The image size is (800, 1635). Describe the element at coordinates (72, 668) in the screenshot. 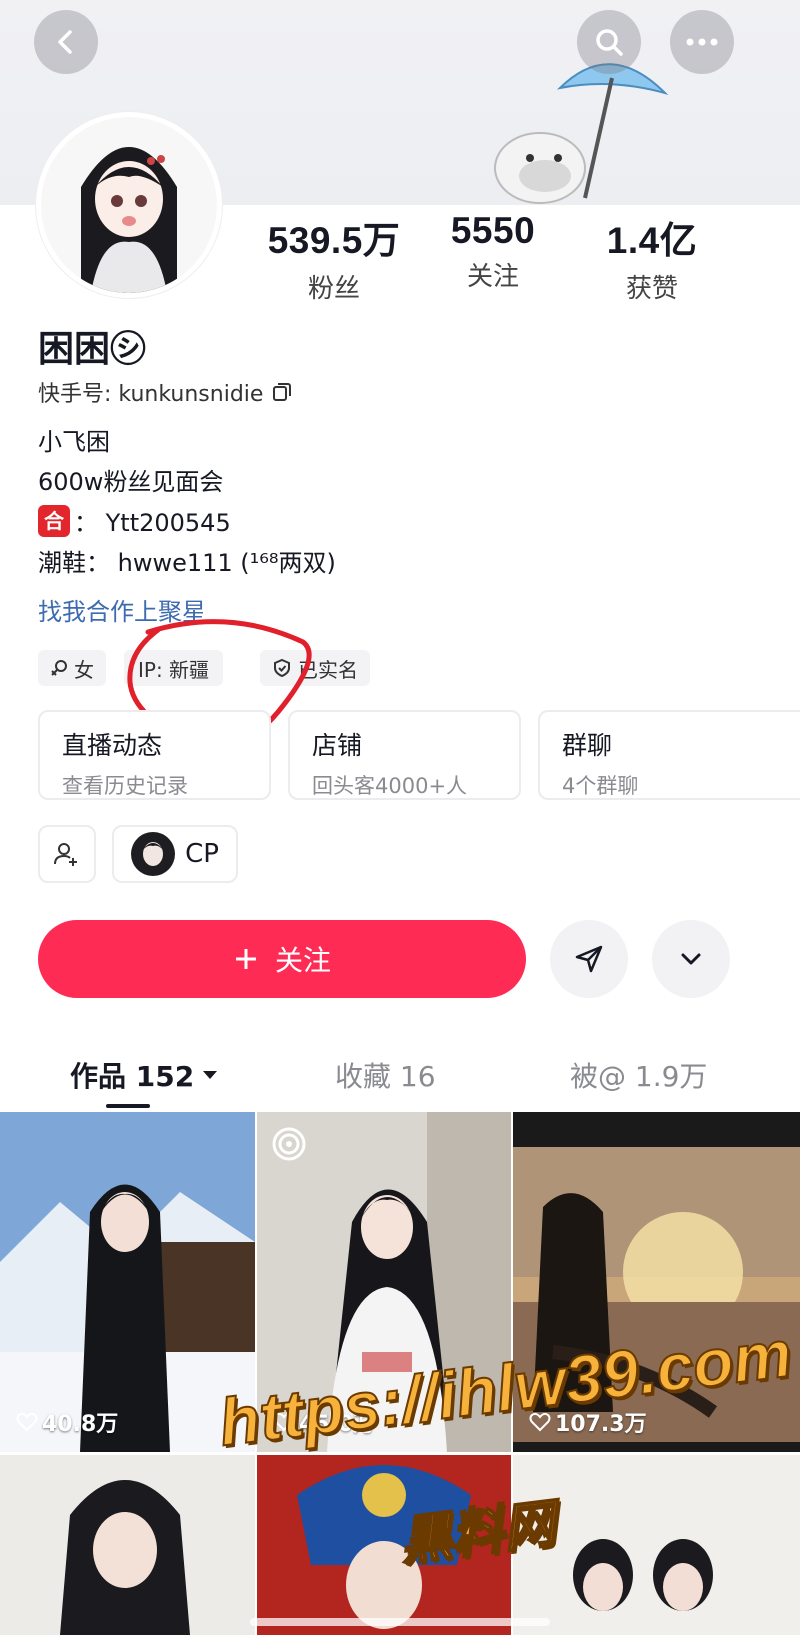

I see `gender-tag: 女` at that location.